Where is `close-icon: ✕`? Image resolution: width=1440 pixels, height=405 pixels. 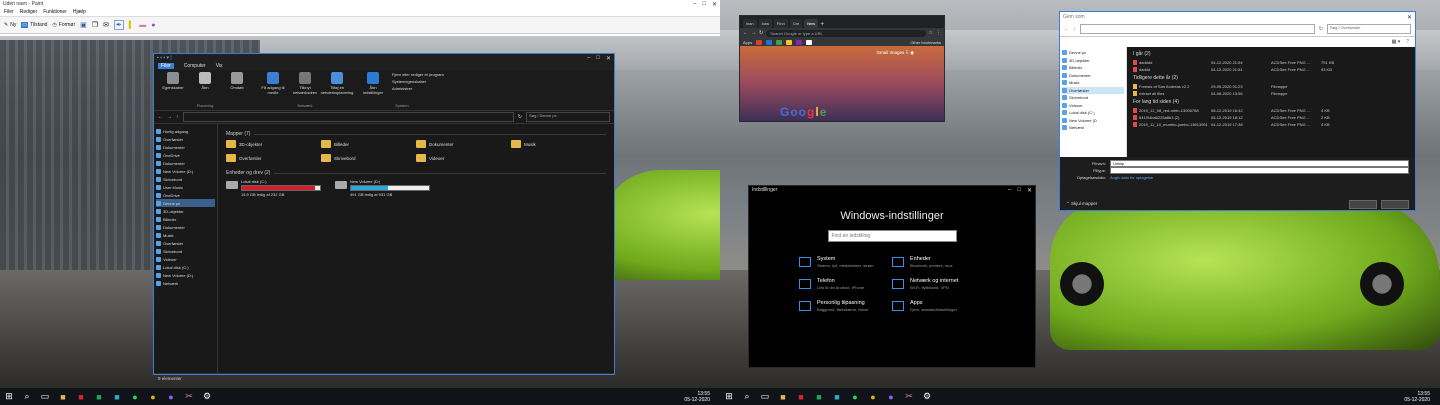 close-icon: ✕ is located at coordinates (714, 4).